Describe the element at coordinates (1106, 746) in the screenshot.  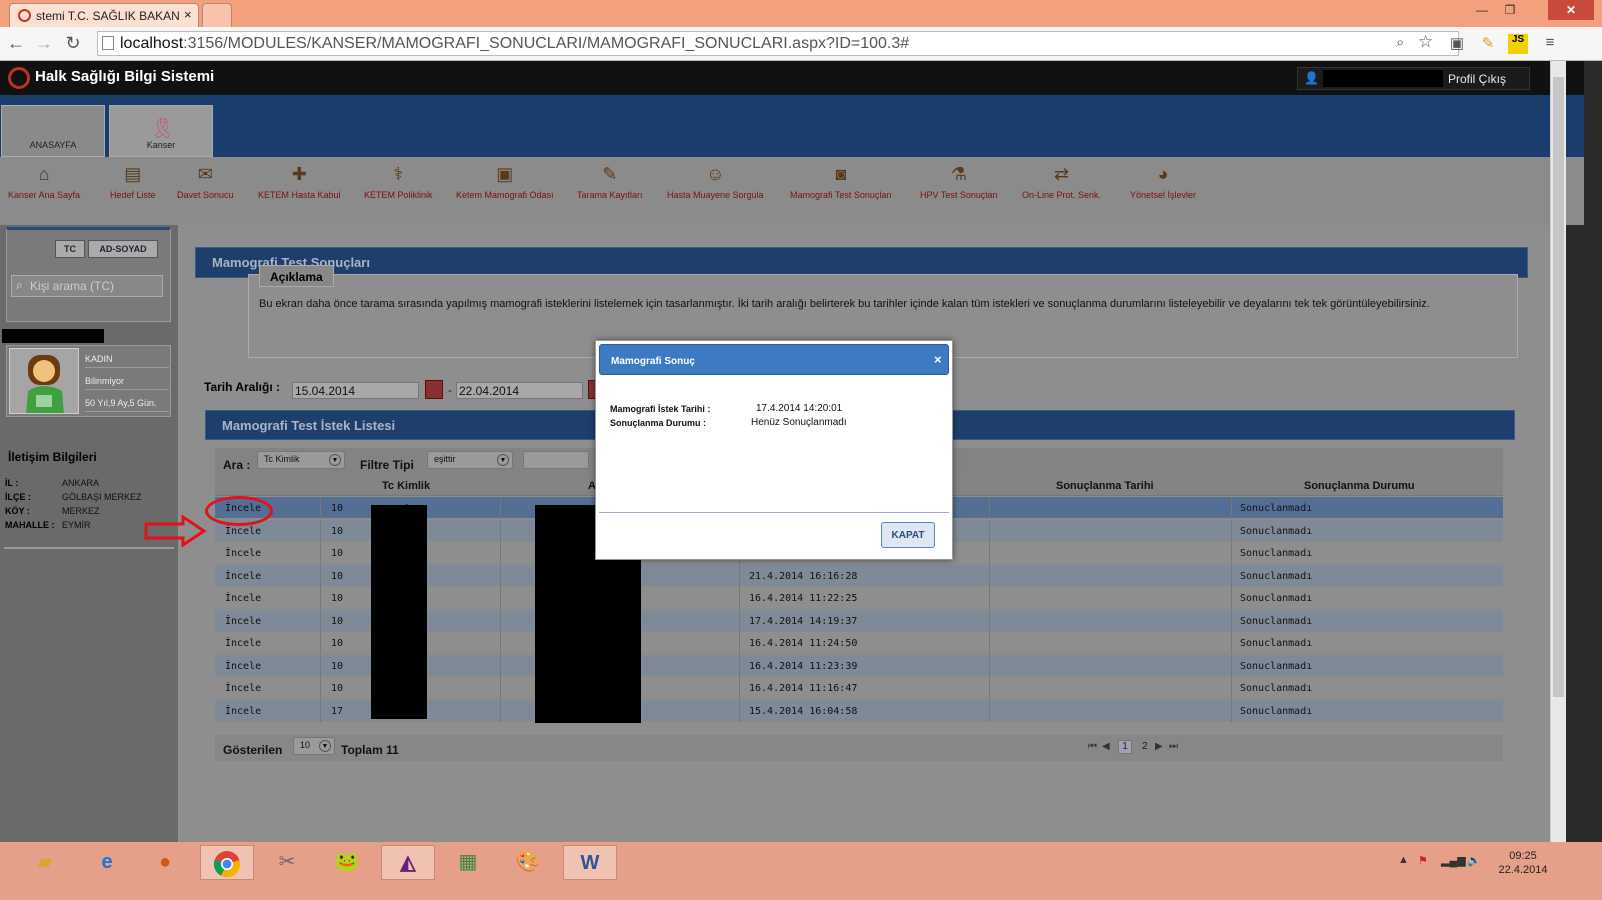
I see `prev-page-icon: ◀` at that location.